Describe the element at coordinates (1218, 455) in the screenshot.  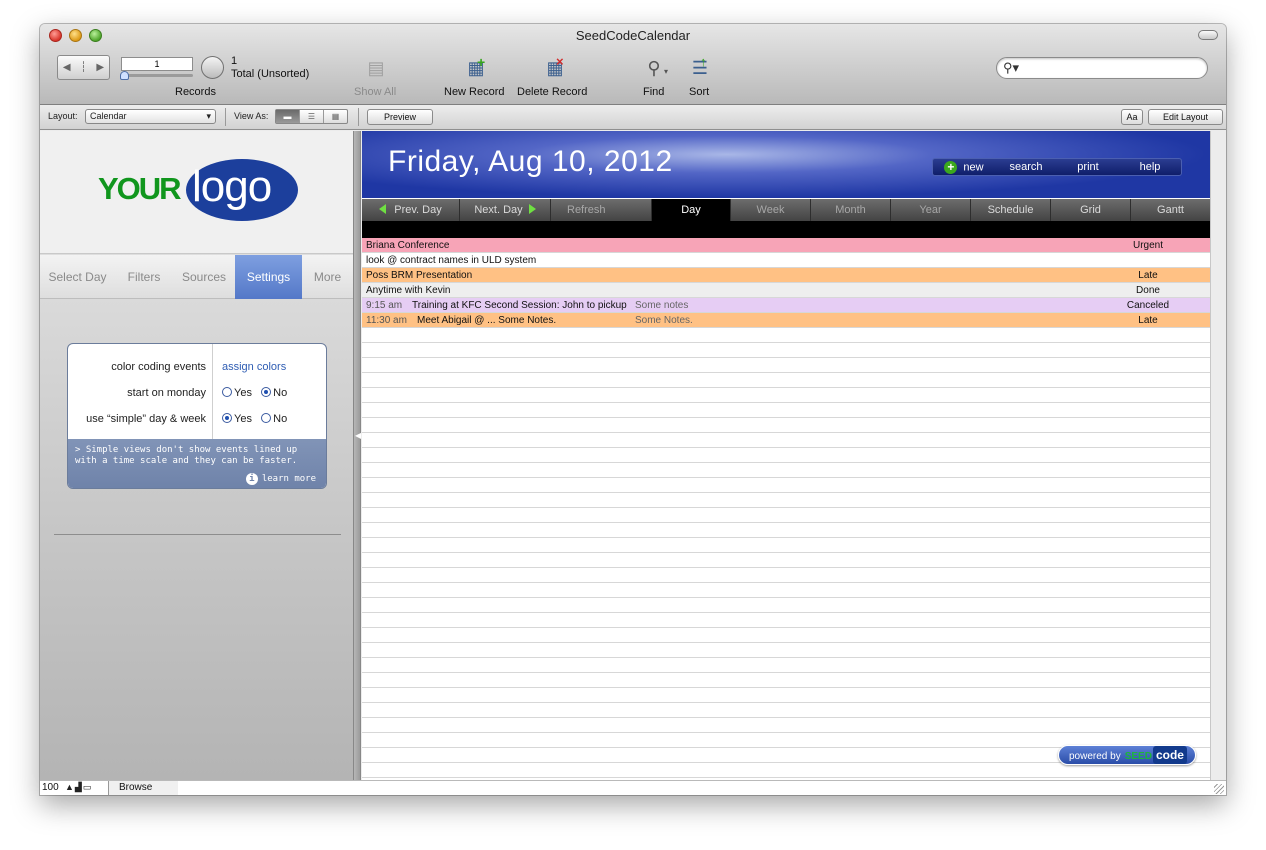
I see `vertical-scrollbar` at that location.